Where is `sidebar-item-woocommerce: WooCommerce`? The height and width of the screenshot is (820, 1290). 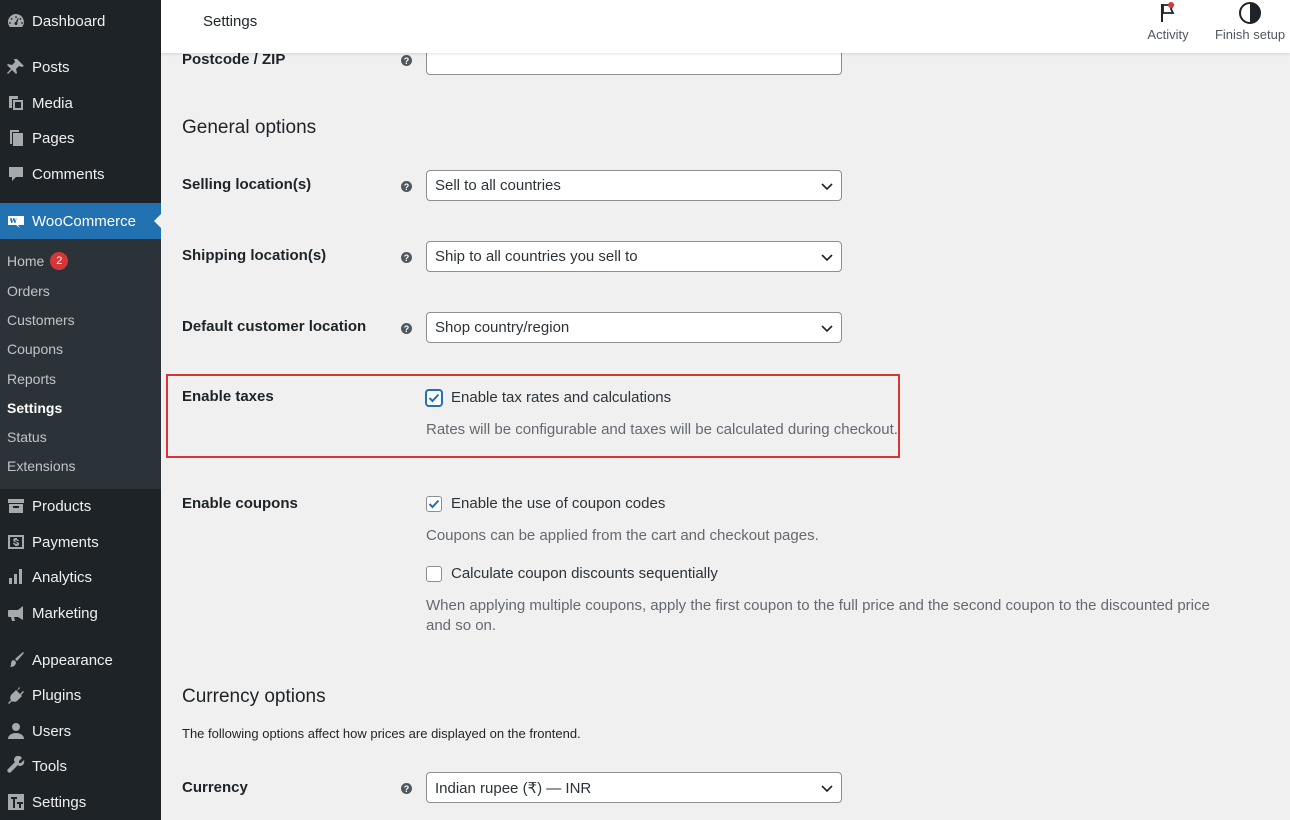
sidebar-item-woocommerce: WooCommerce is located at coordinates (81, 221).